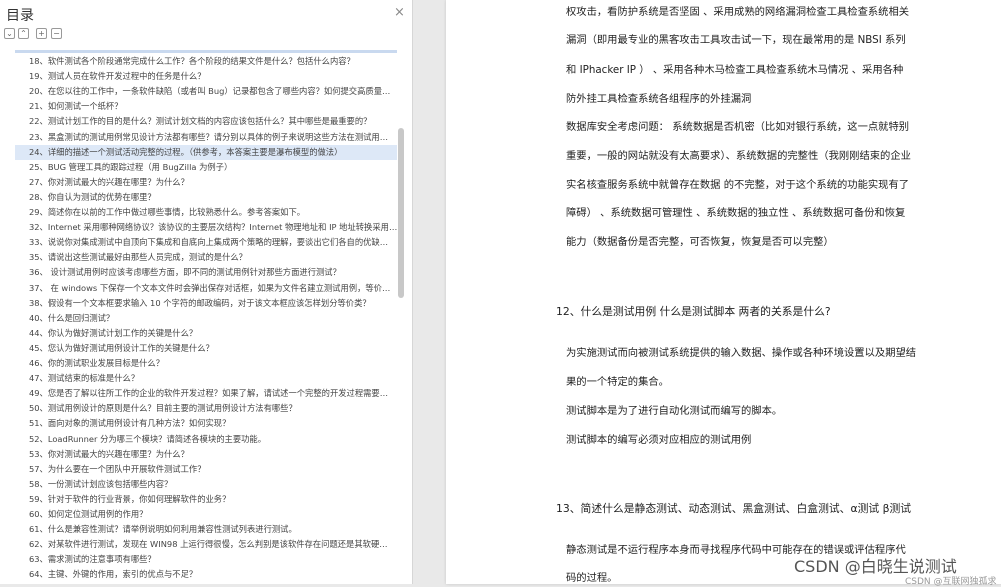 The height and width of the screenshot is (587, 1001). What do you see at coordinates (9, 33) in the screenshot?
I see `expand-all-icon: ⌄` at bounding box center [9, 33].